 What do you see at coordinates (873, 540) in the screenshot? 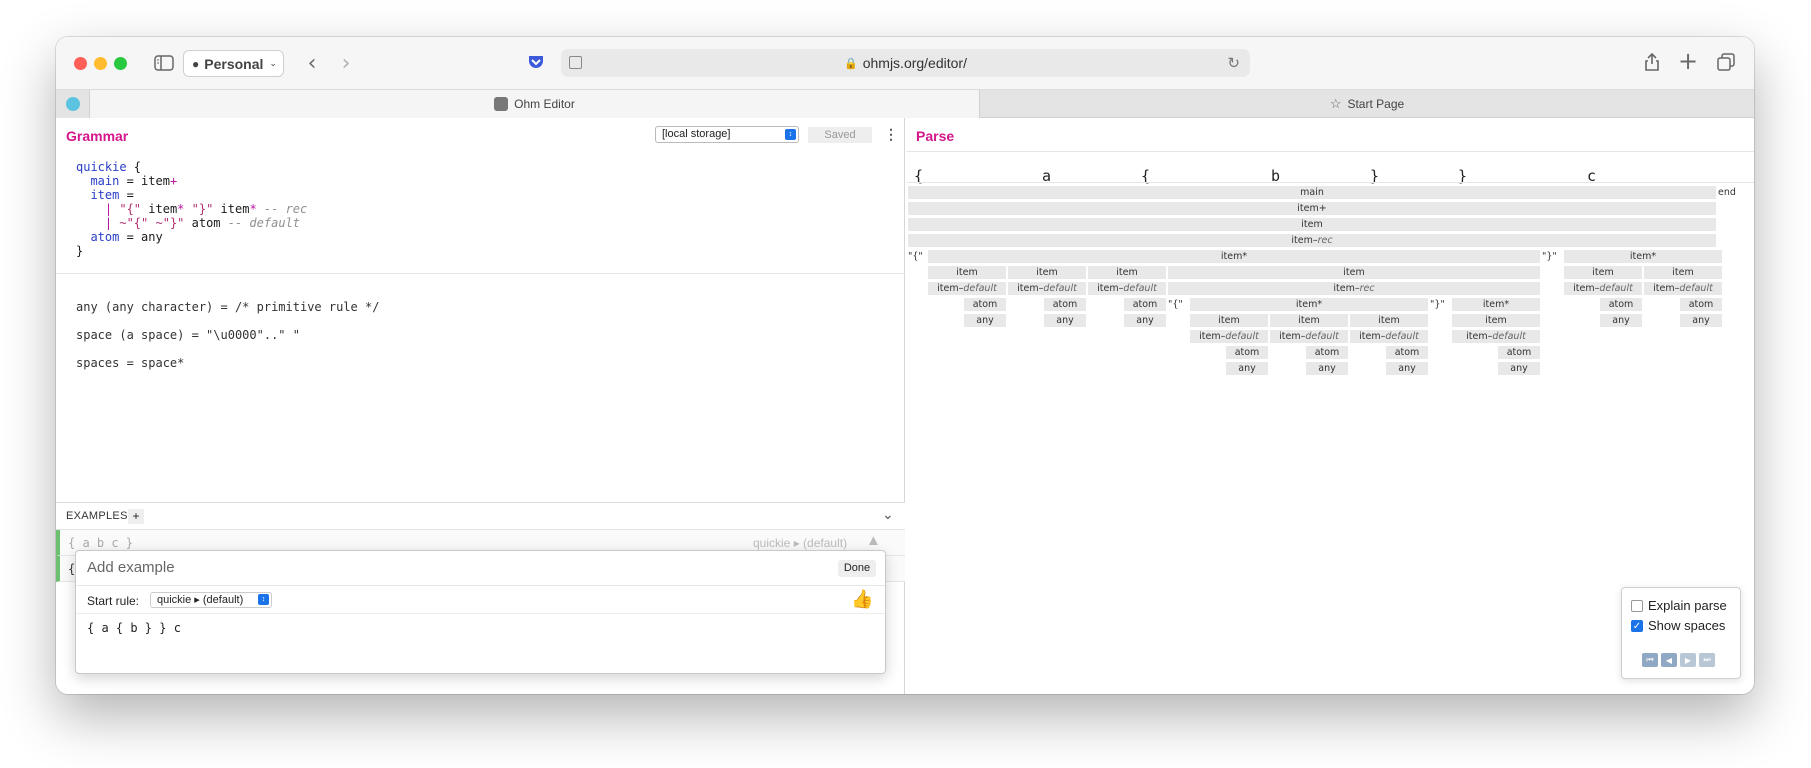
I see `thumbs-up-icon: ▲` at bounding box center [873, 540].